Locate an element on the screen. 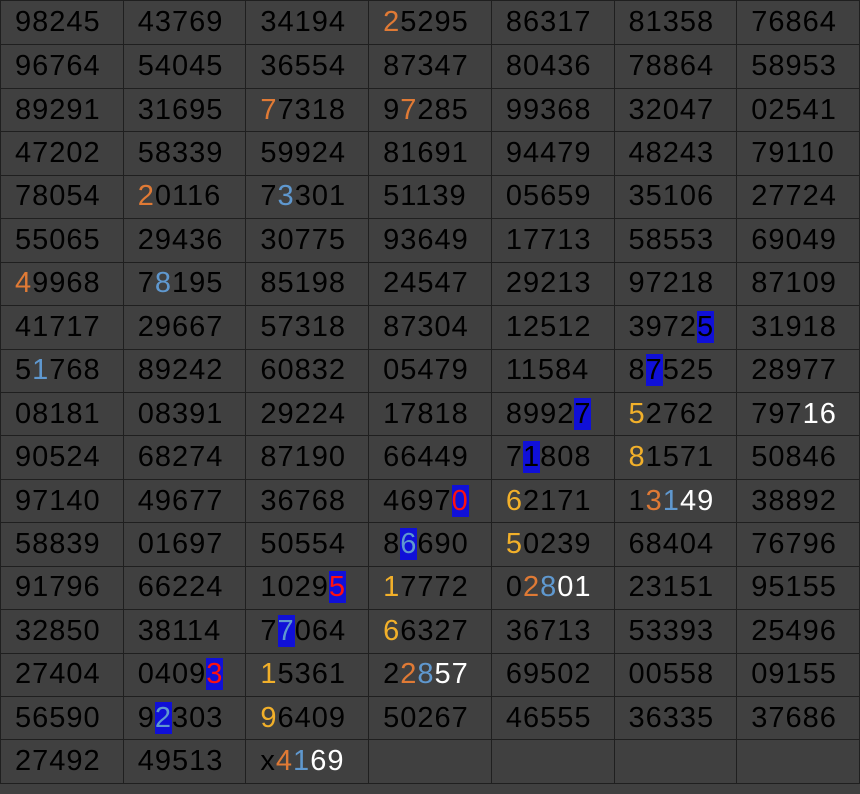  cell-text: 50846 is located at coordinates (794, 457).